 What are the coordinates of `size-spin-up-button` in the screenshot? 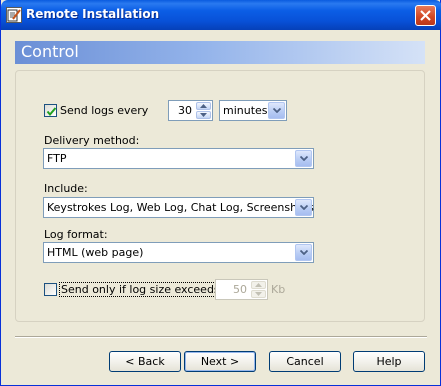 It's located at (258, 285).